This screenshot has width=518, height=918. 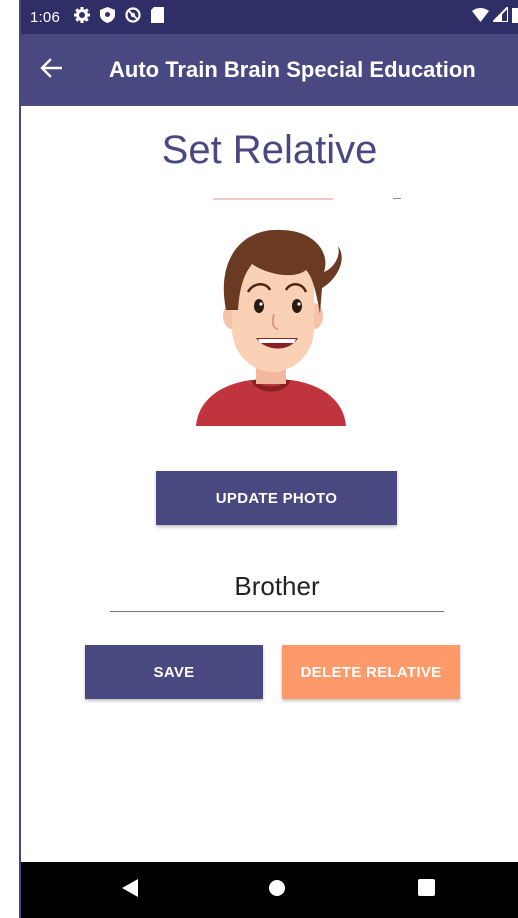 I want to click on back-button, so click(x=51, y=70).